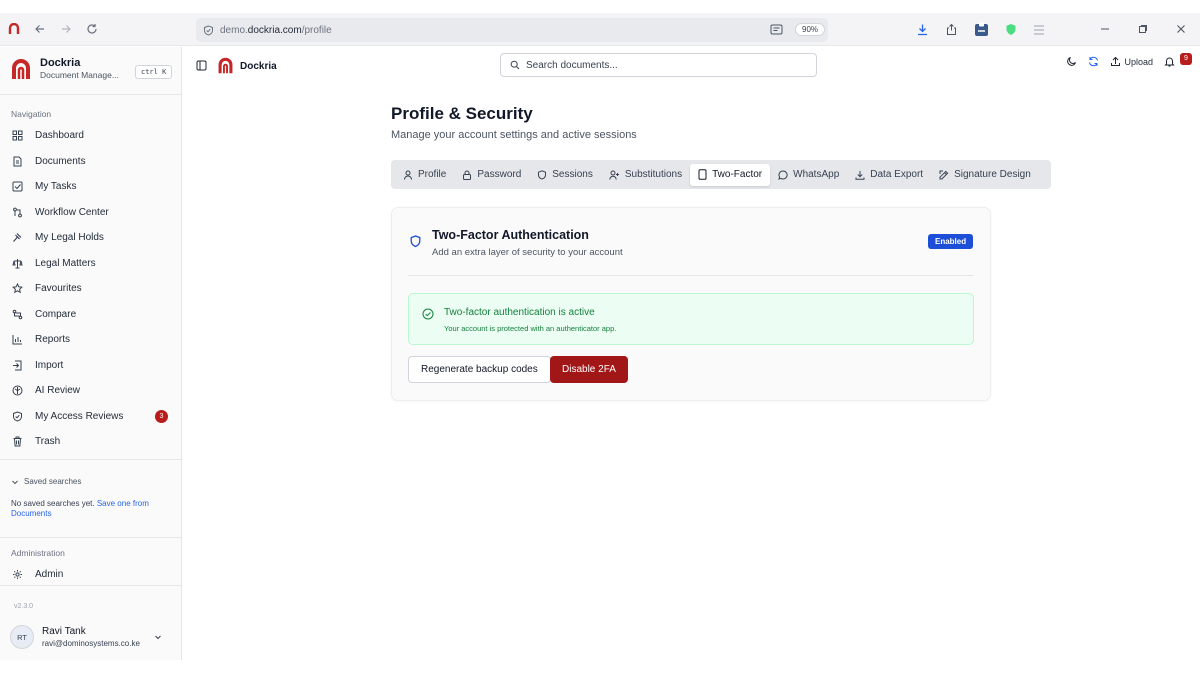 Image resolution: width=1200 pixels, height=675 pixels. Describe the element at coordinates (1181, 29) in the screenshot. I see `close-window-icon` at that location.